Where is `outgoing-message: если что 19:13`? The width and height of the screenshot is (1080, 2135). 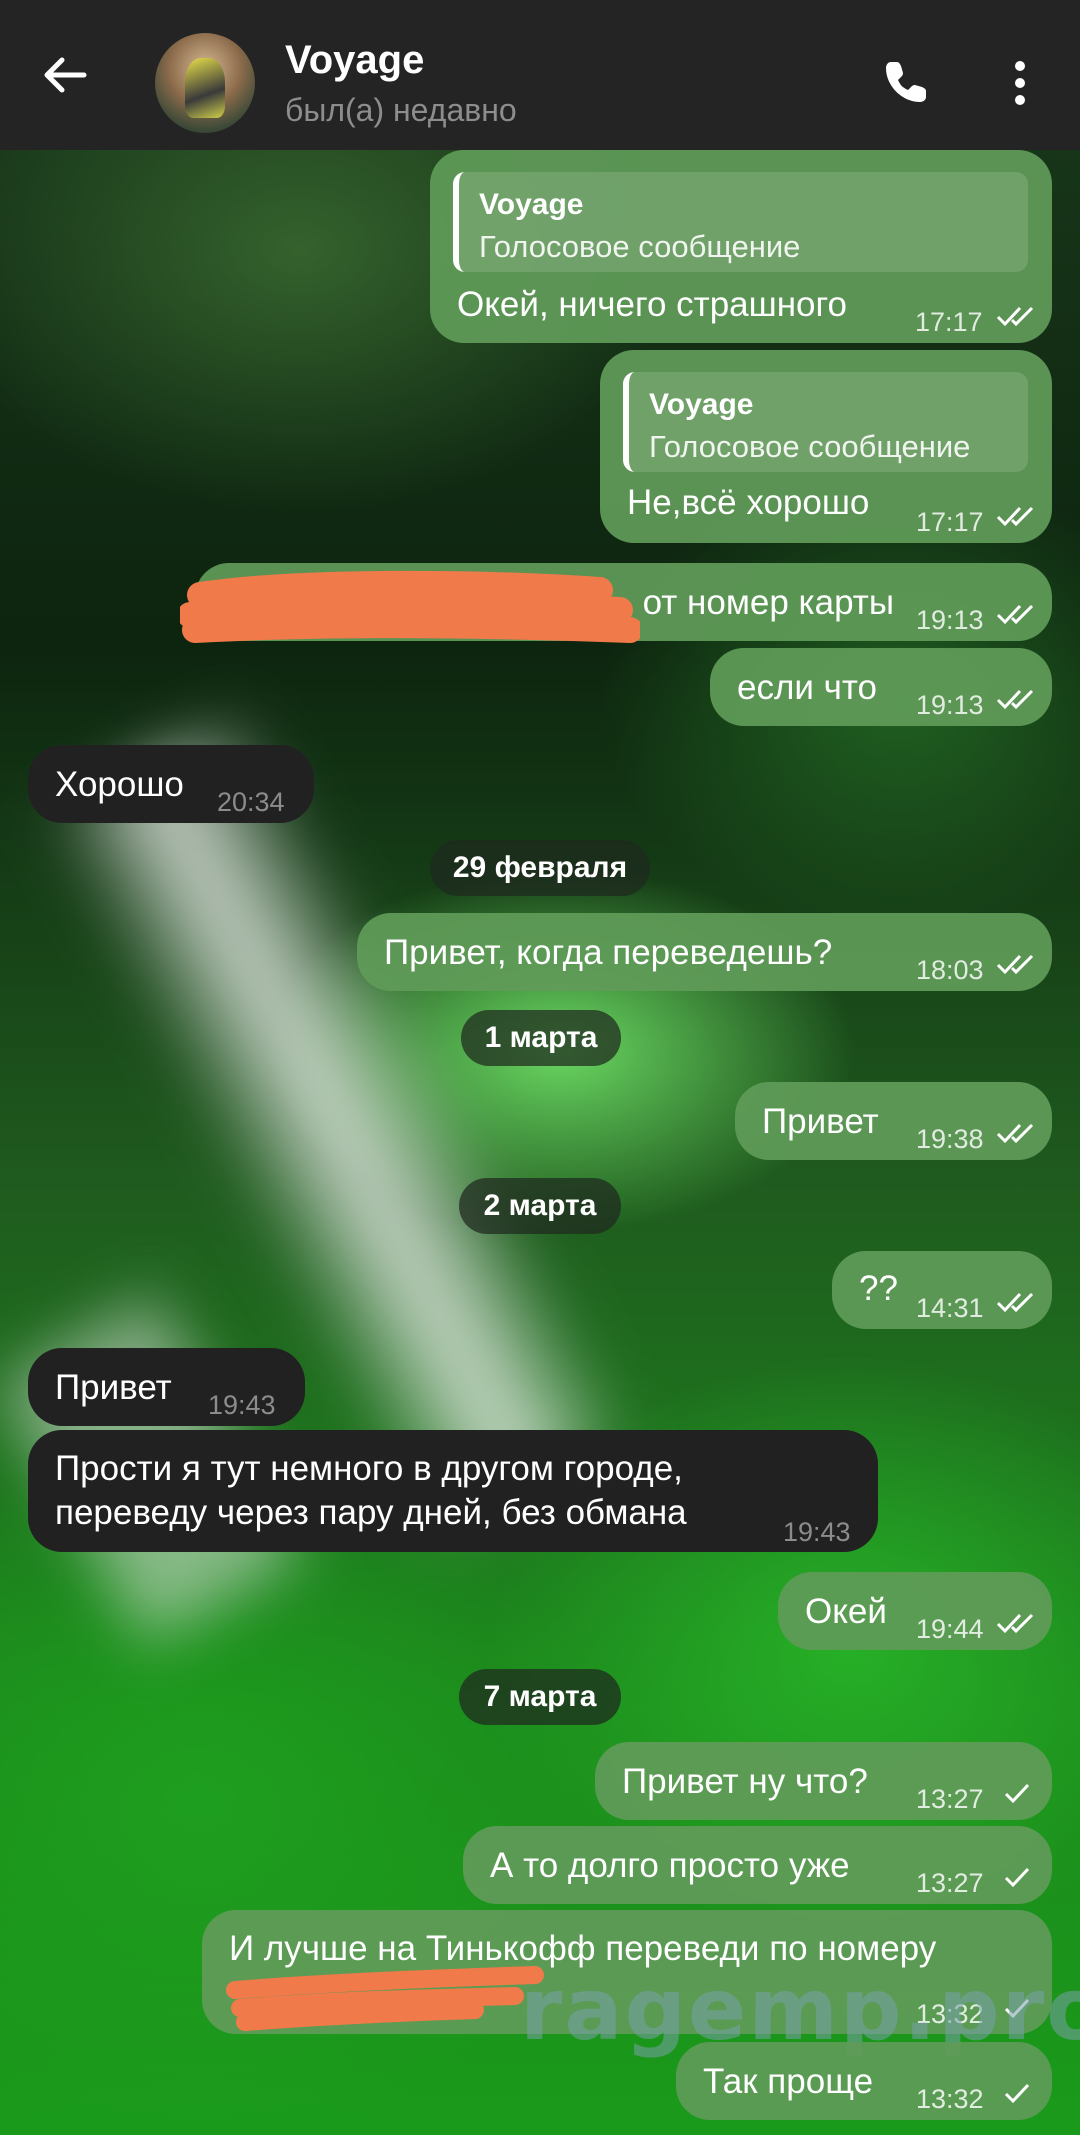
outgoing-message: если что 19:13 is located at coordinates (881, 687).